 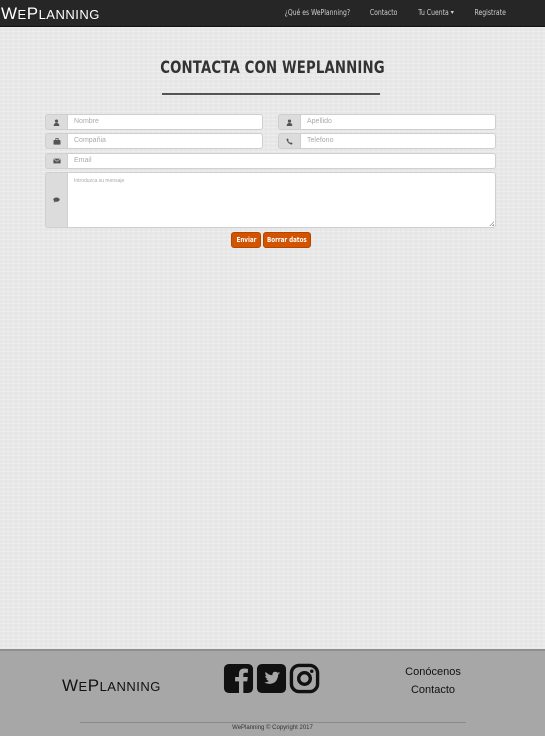 I want to click on brand-logo: WEPLANNING, so click(x=50, y=14).